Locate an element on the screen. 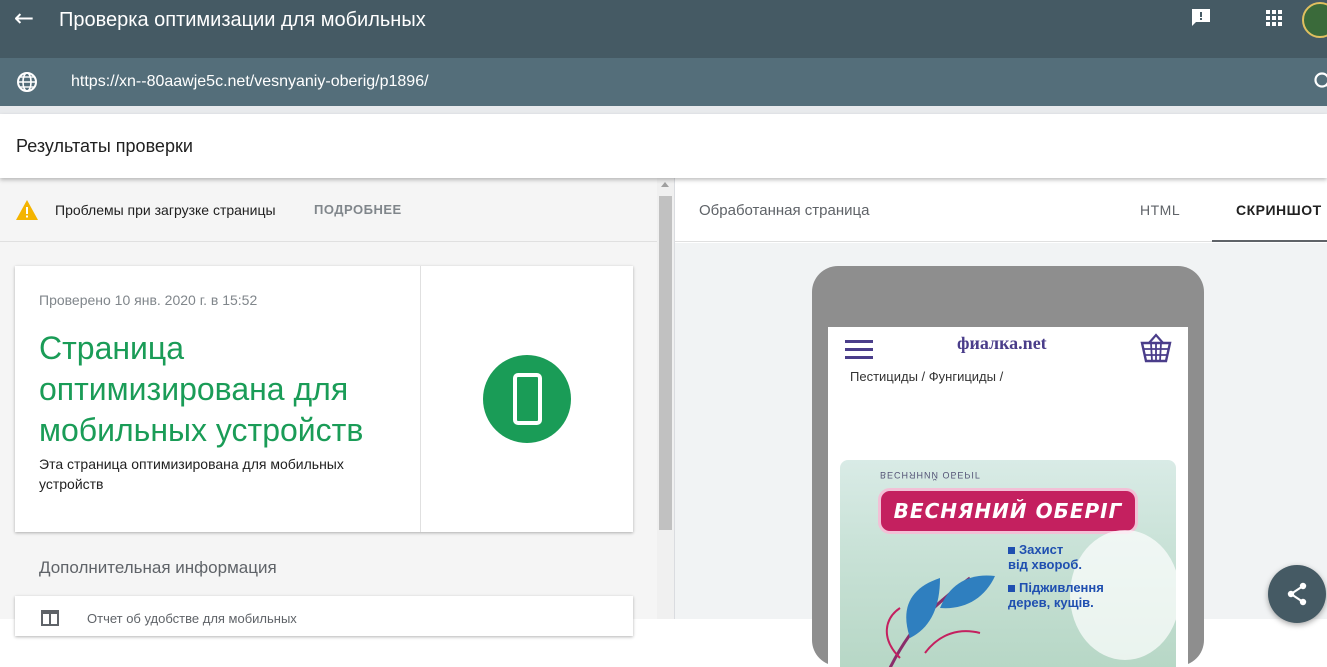 This screenshot has width=1327, height=667. smartphone-icon is located at coordinates (527, 399).